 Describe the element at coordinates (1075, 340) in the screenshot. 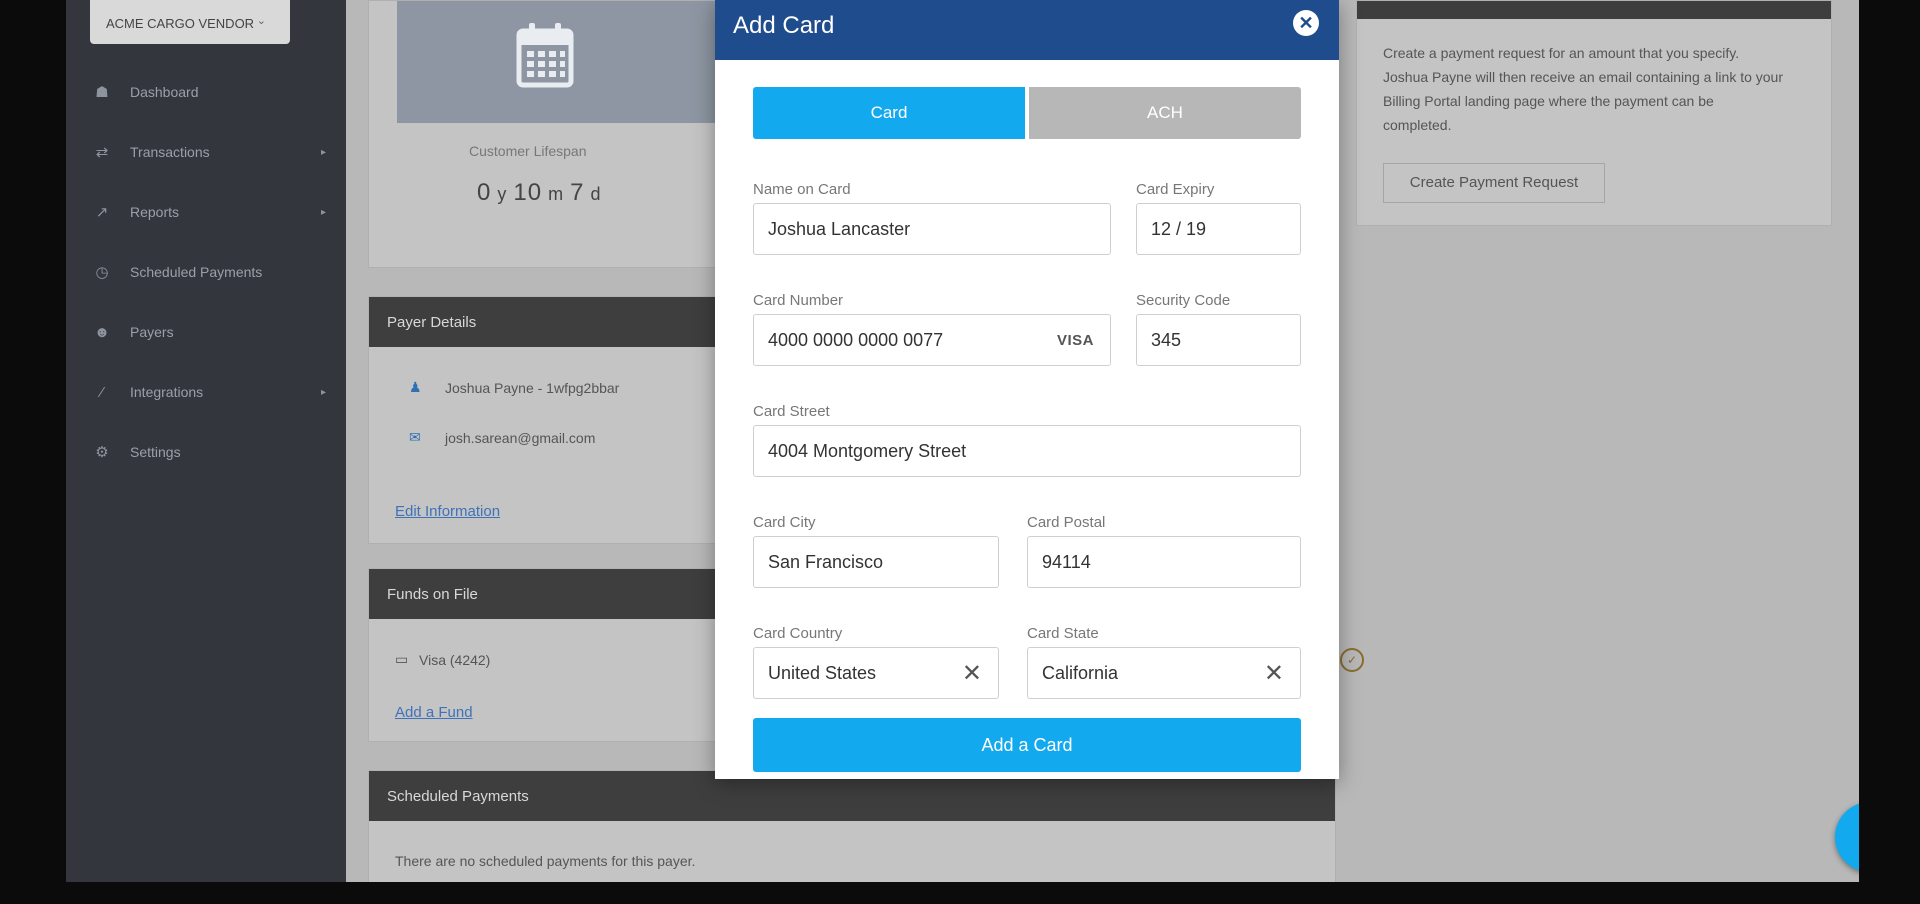

I see `visa-brand-icon: VISA` at that location.